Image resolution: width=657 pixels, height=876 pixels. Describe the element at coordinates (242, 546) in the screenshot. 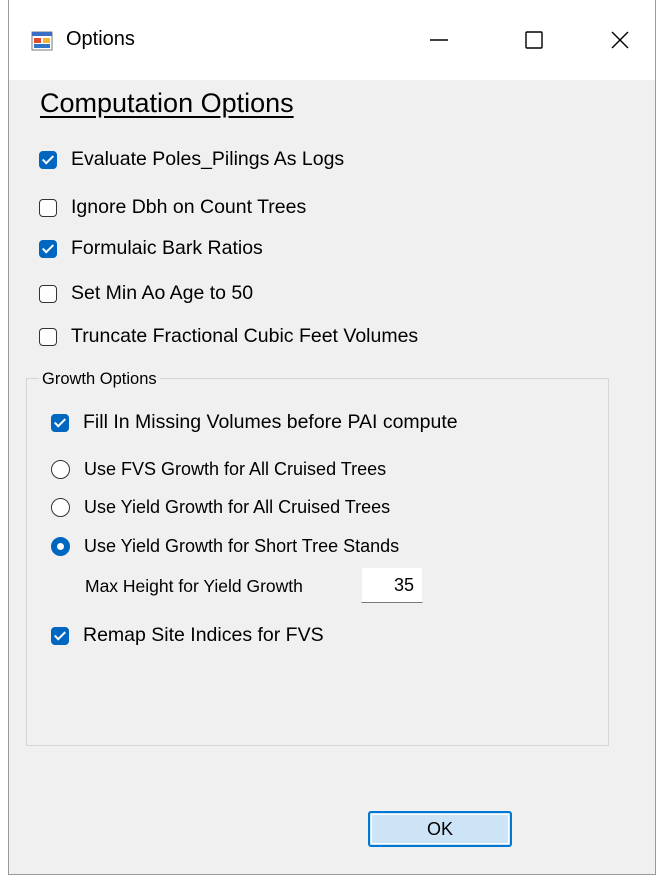

I see `radio-label: Use Yield Growth for Short Tree Stands` at that location.